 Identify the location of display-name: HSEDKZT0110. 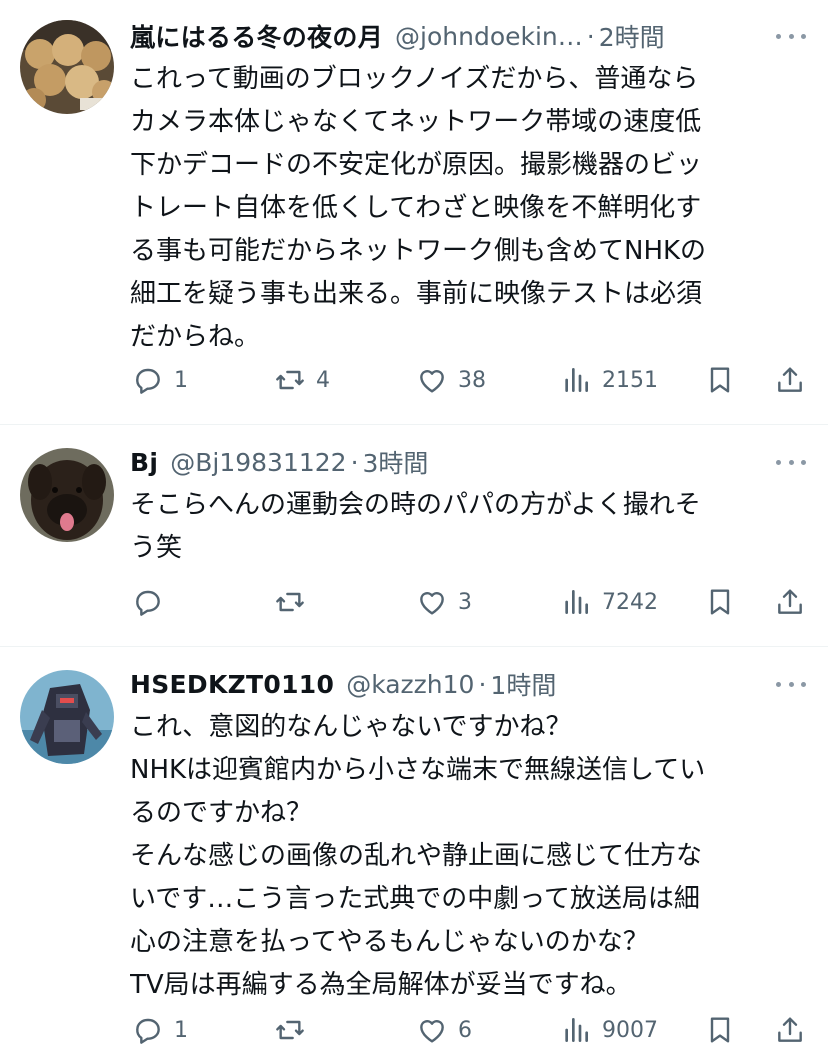
(232, 684).